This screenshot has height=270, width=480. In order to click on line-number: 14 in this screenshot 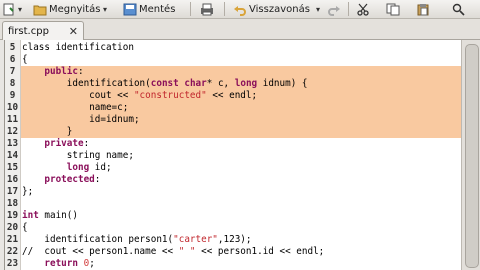, I will do `click(12, 155)`.